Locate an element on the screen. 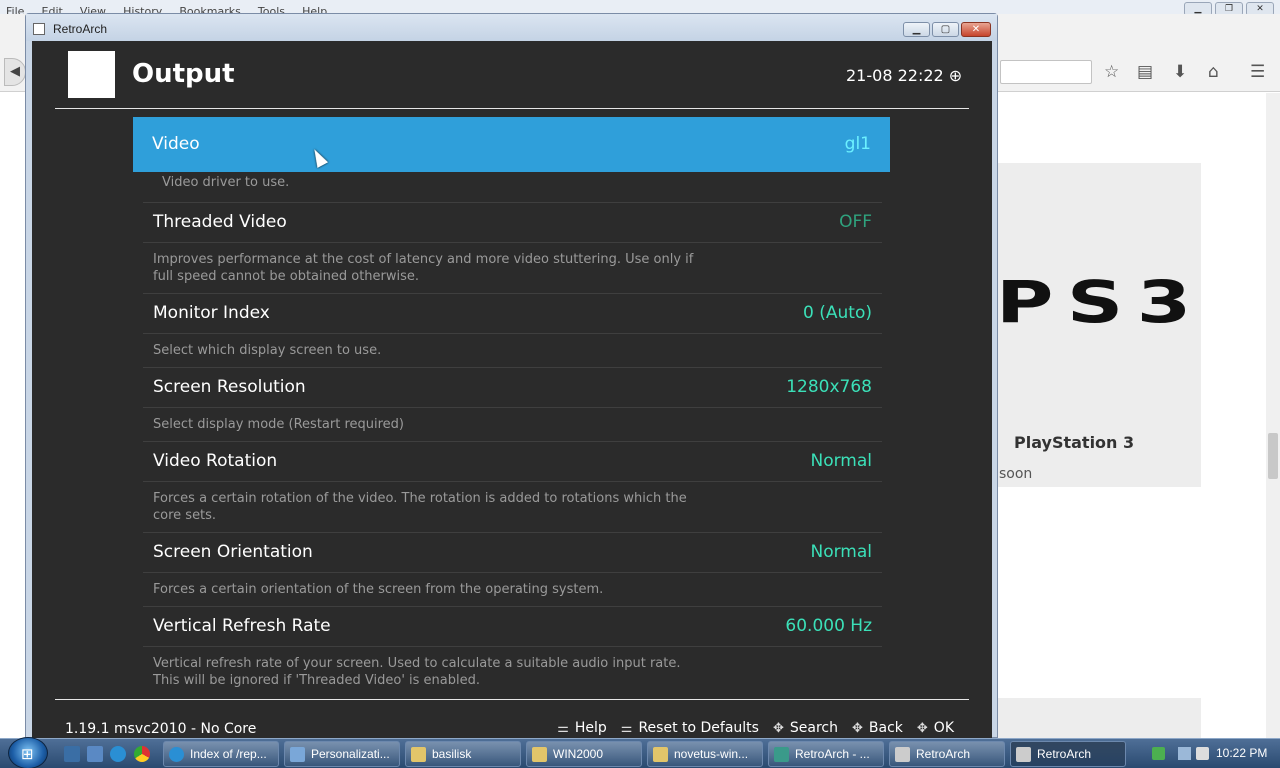 The height and width of the screenshot is (768, 1280). hint-back: ✥ Back is located at coordinates (877, 728).